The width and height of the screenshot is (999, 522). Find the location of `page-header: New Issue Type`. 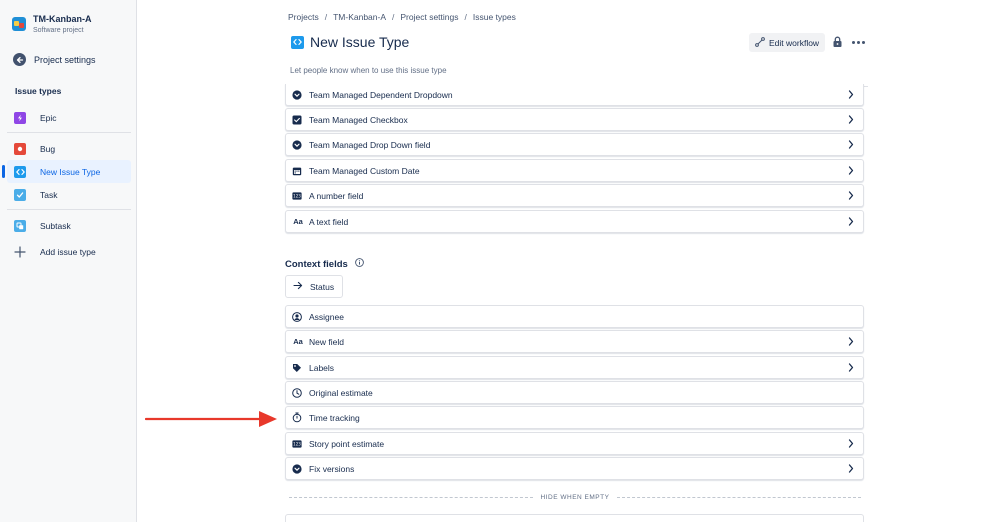

page-header: New Issue Type is located at coordinates (350, 42).